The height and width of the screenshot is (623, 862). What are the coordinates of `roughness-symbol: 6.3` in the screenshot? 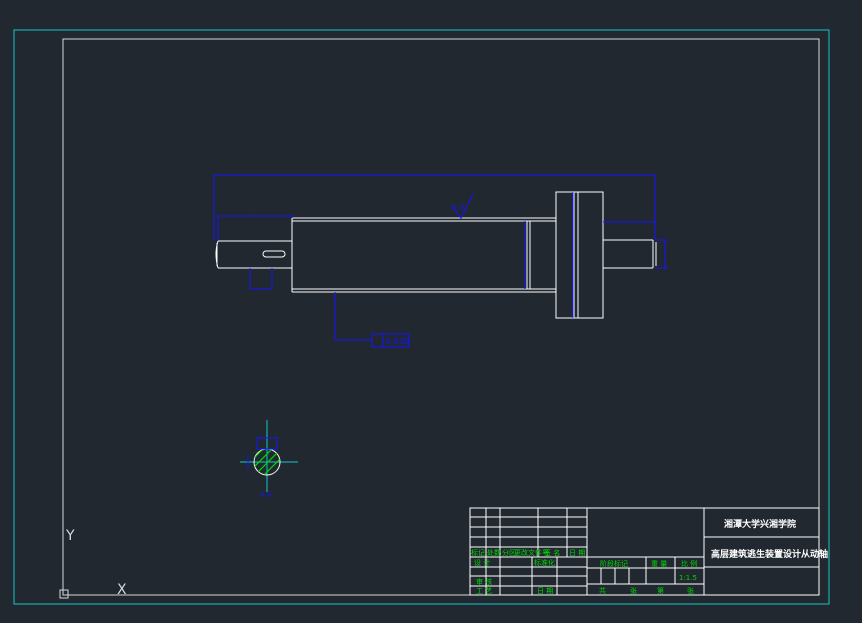 It's located at (462, 206).